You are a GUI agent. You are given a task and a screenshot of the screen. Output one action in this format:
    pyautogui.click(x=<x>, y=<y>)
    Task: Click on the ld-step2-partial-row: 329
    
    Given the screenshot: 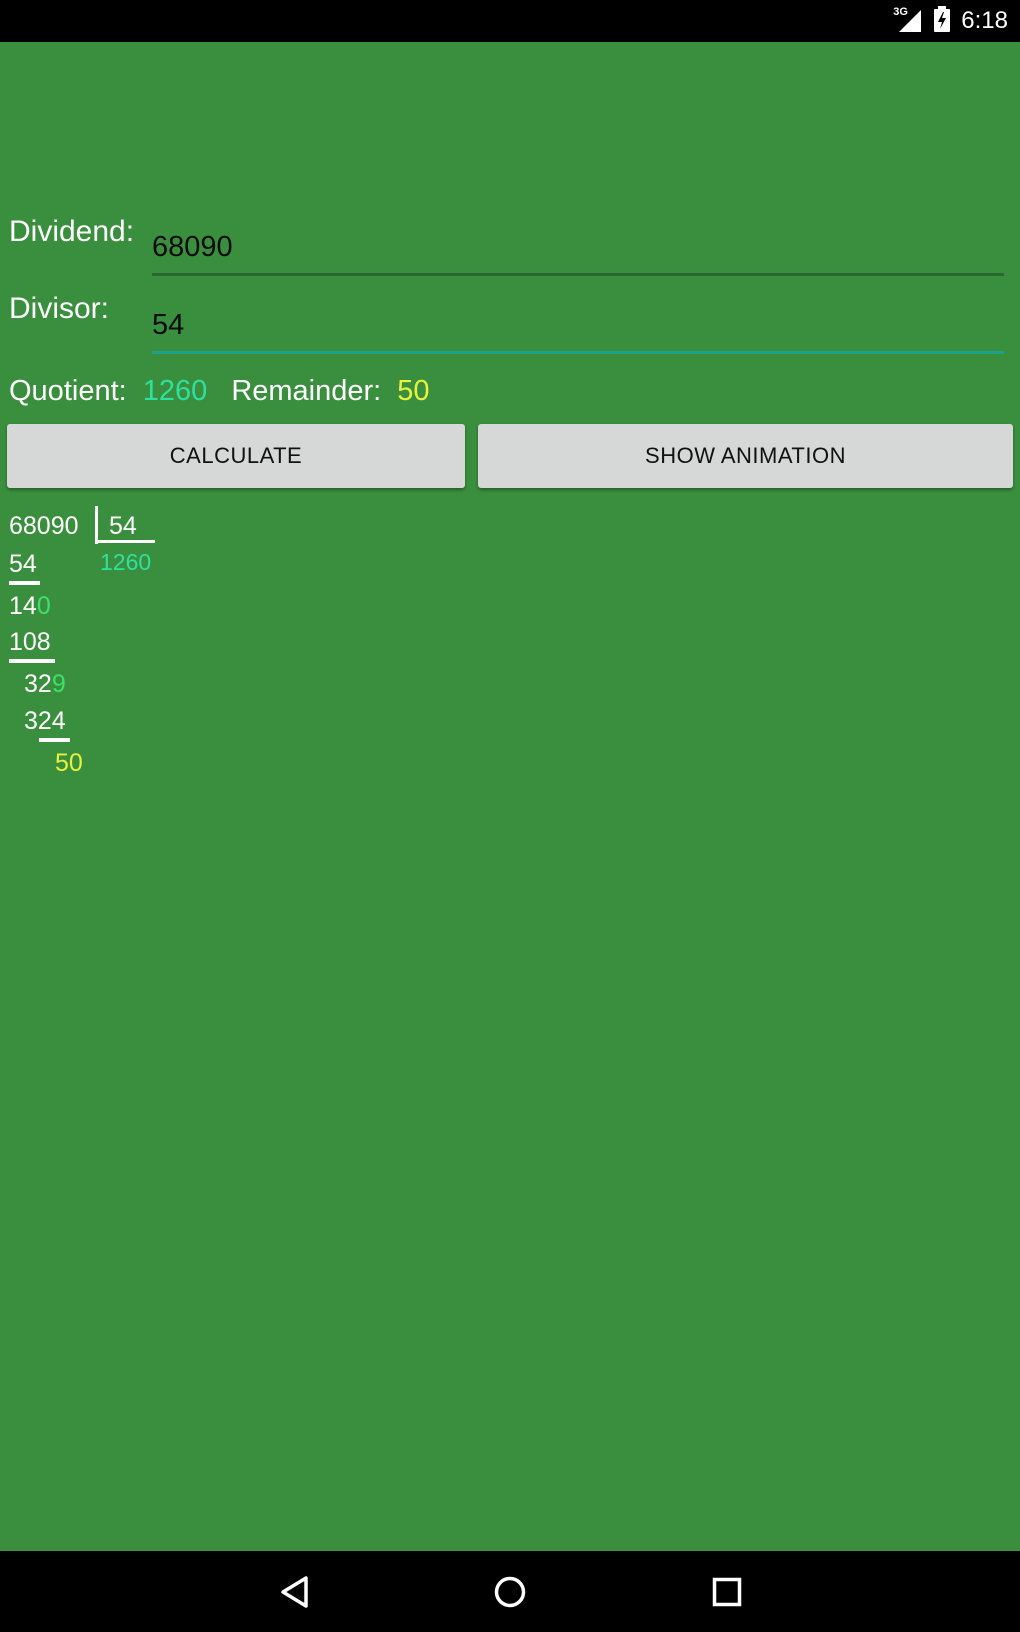 What is the action you would take?
    pyautogui.click(x=45, y=684)
    